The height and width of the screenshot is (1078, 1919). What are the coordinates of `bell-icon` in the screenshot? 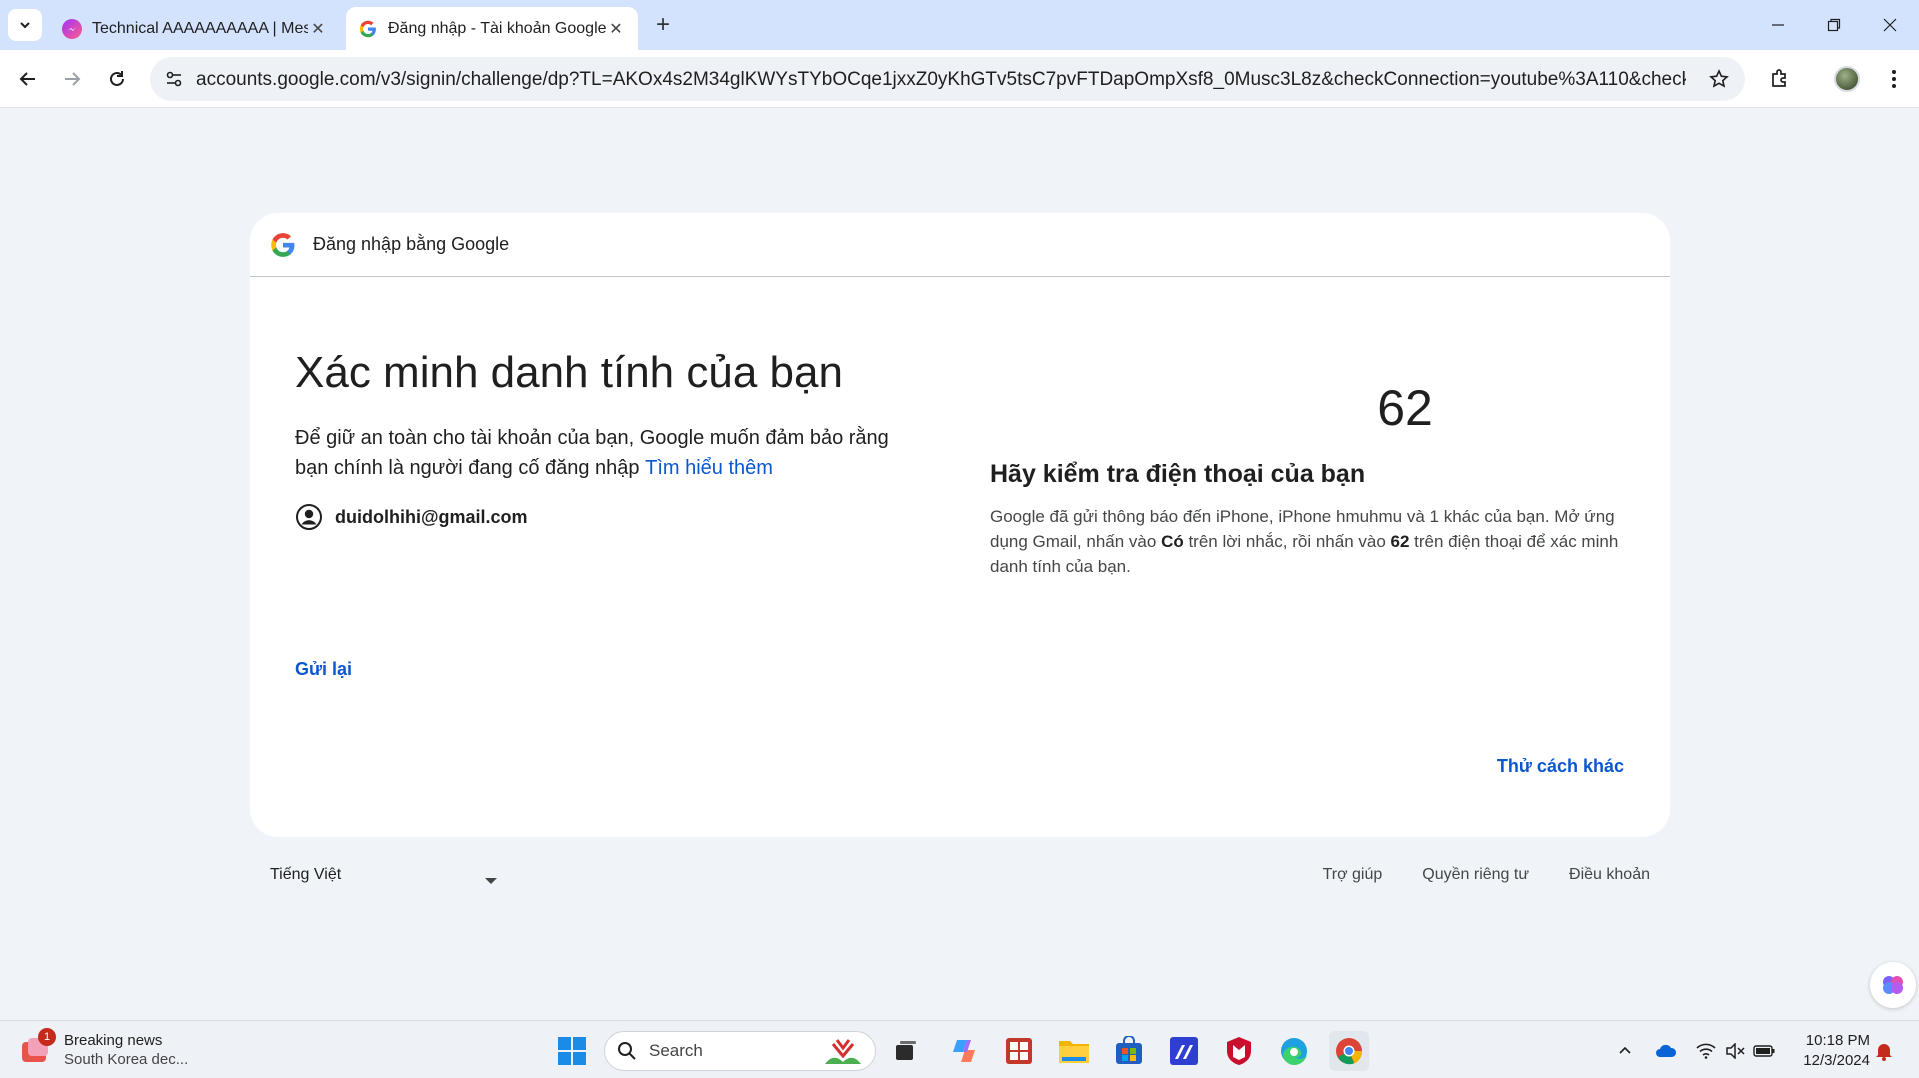 It's located at (1884, 1052).